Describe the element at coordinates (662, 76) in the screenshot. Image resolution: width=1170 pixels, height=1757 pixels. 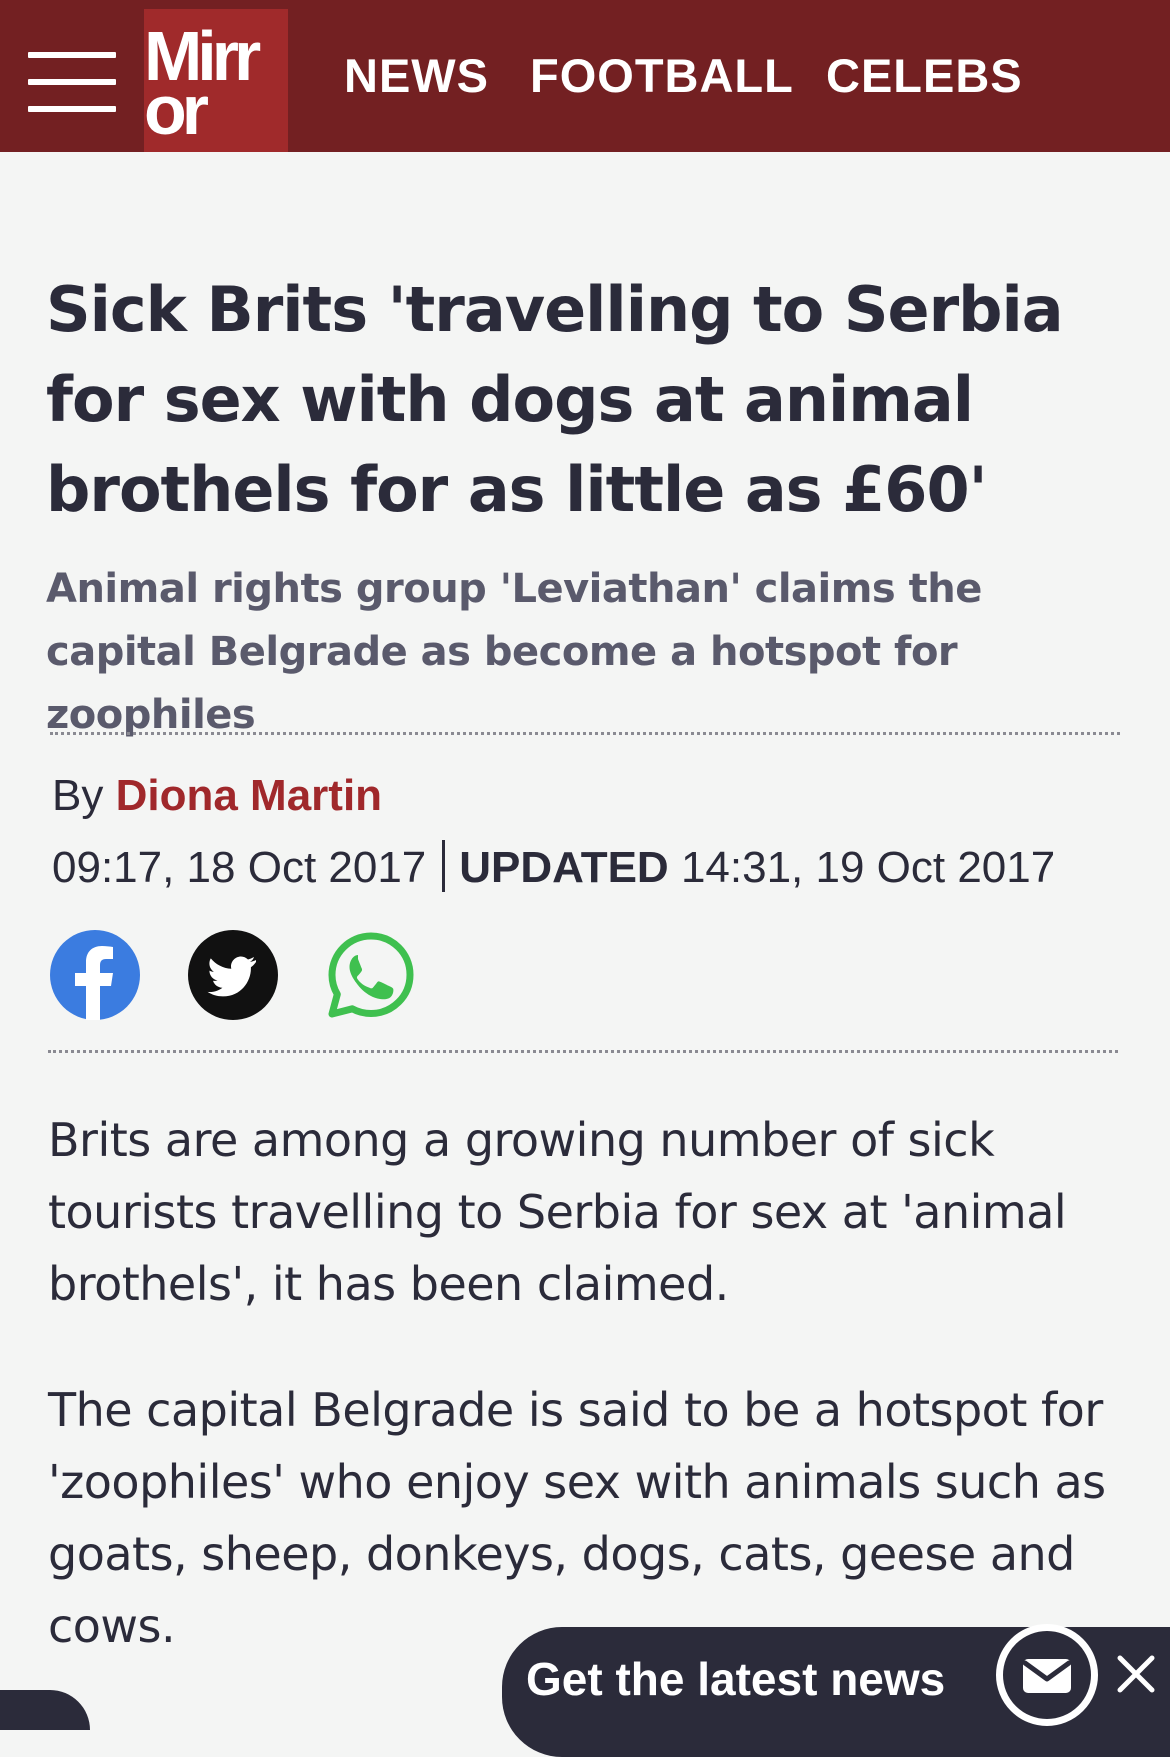
I see `nav-football: FOOTBALL` at that location.